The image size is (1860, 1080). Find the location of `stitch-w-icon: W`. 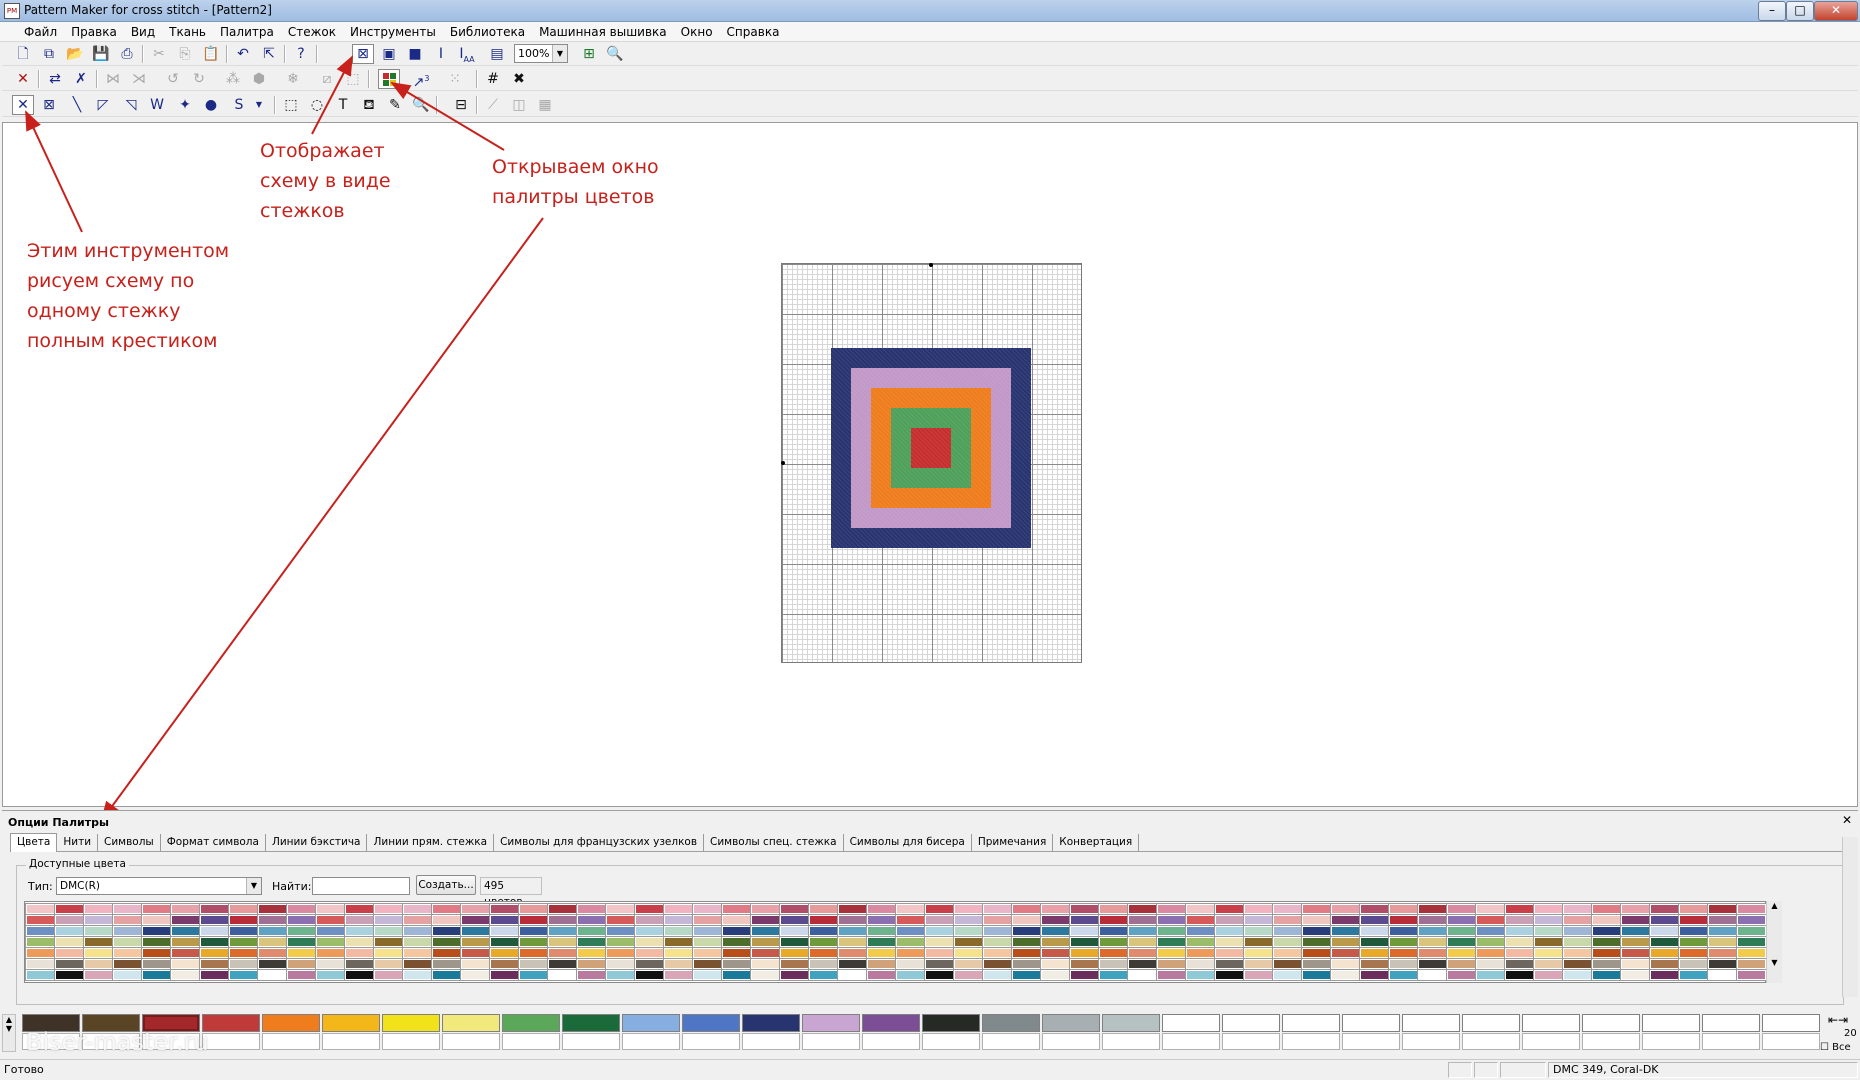

stitch-w-icon: W is located at coordinates (157, 105).